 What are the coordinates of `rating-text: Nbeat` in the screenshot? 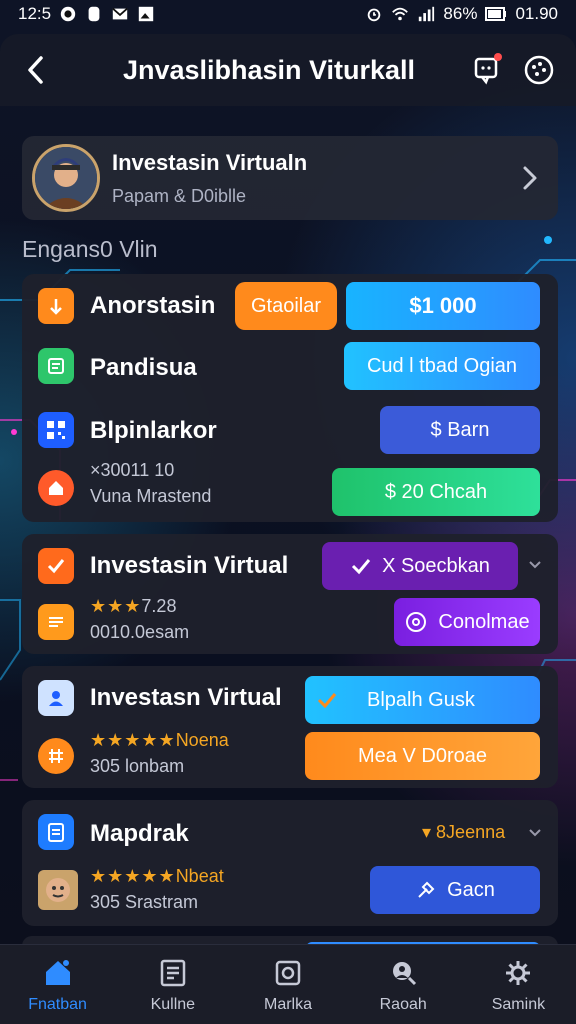 It's located at (199, 876).